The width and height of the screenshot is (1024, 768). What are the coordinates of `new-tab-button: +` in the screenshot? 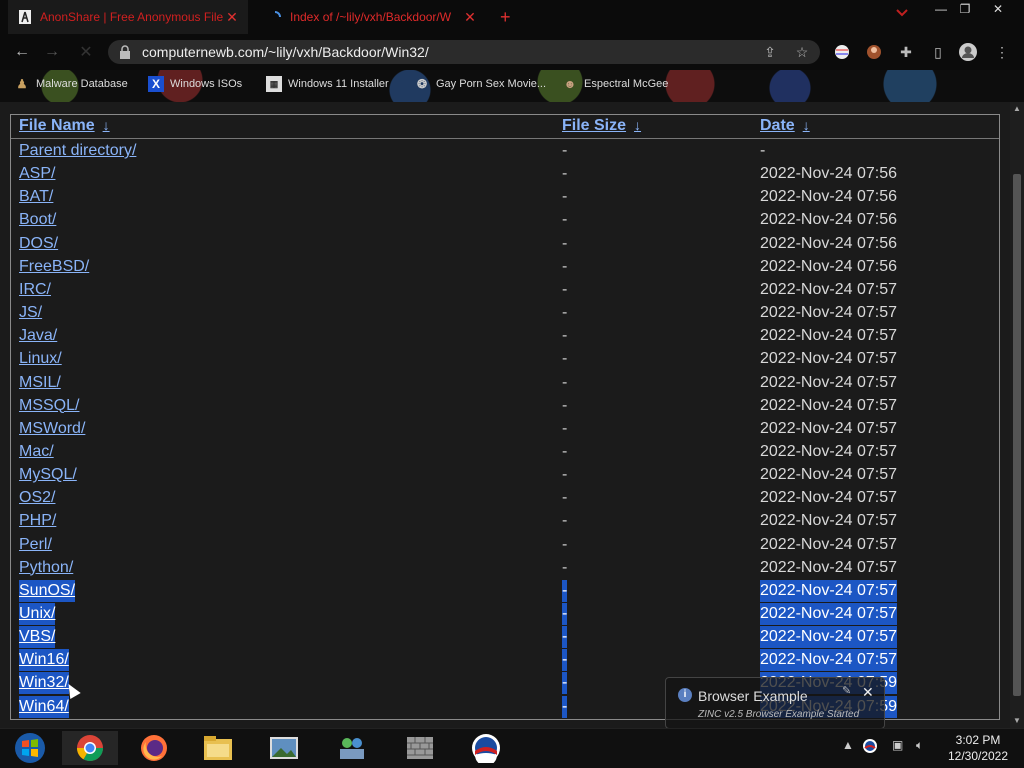 It's located at (505, 17).